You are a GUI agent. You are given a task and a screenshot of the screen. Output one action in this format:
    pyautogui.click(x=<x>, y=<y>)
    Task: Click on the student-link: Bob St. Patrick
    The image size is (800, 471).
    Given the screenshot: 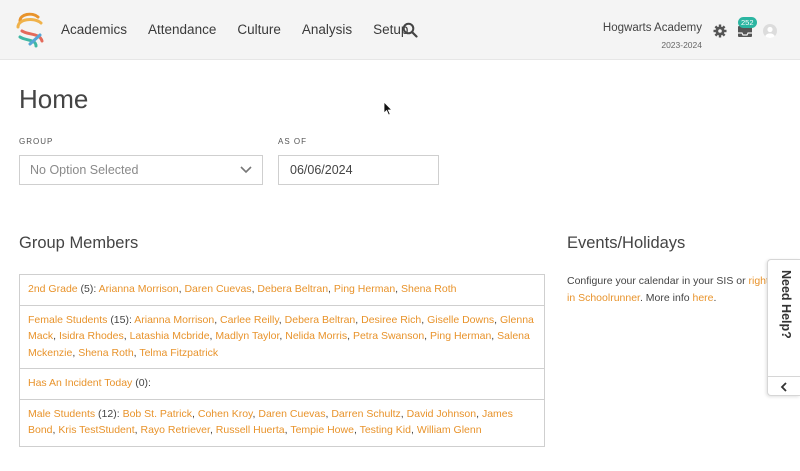 What is the action you would take?
    pyautogui.click(x=157, y=414)
    